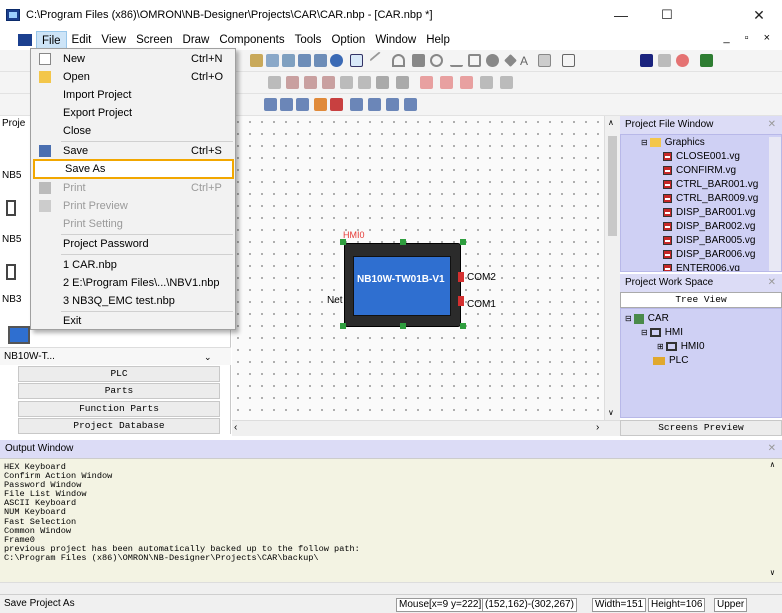 The image size is (782, 613). What do you see at coordinates (113, 40) in the screenshot?
I see `menu-view: View` at bounding box center [113, 40].